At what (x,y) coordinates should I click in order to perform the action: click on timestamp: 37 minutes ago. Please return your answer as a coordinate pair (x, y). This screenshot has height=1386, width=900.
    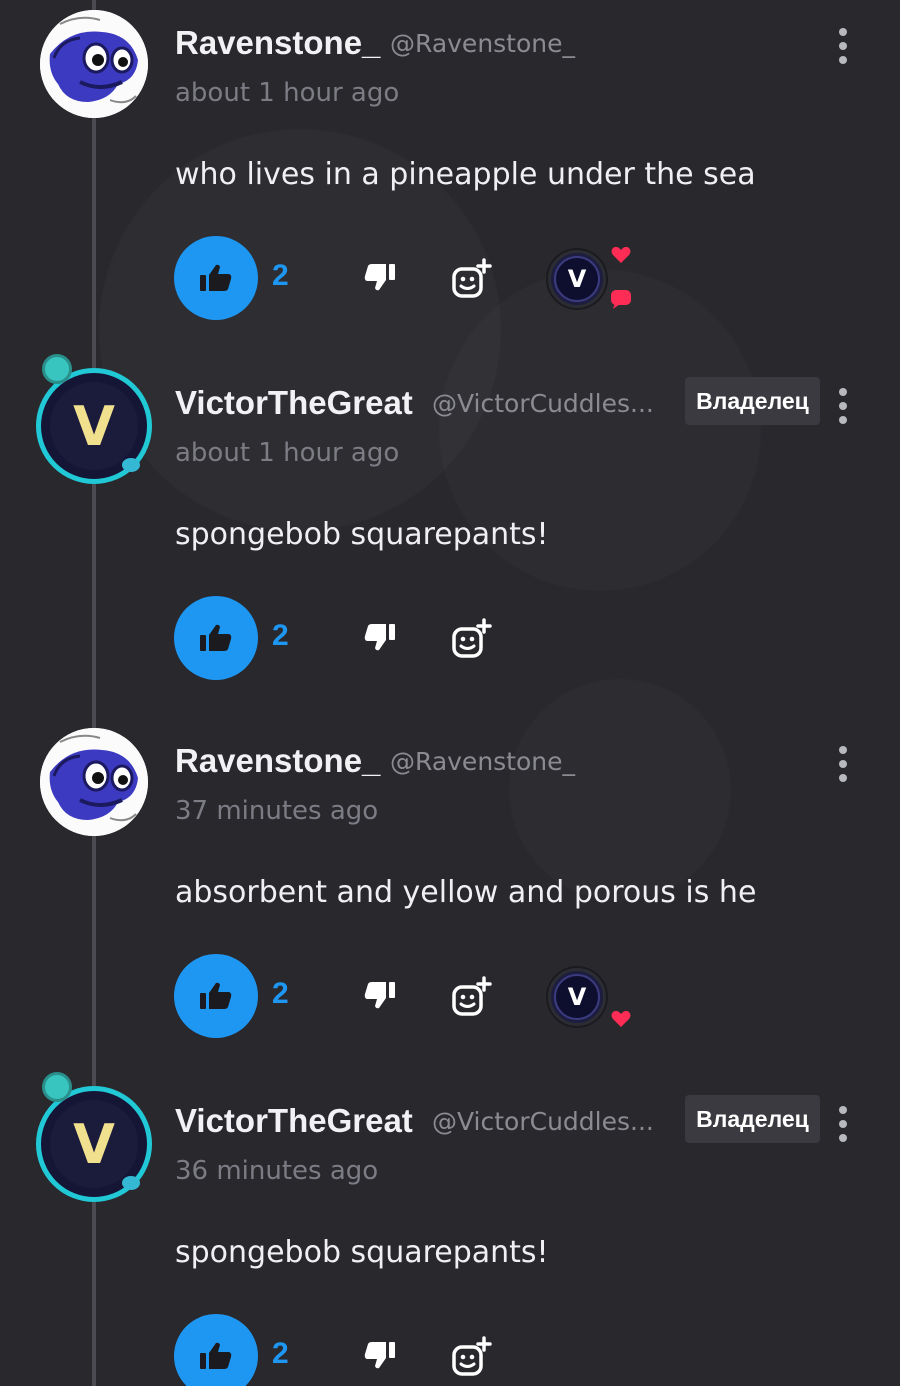
    Looking at the image, I should click on (277, 811).